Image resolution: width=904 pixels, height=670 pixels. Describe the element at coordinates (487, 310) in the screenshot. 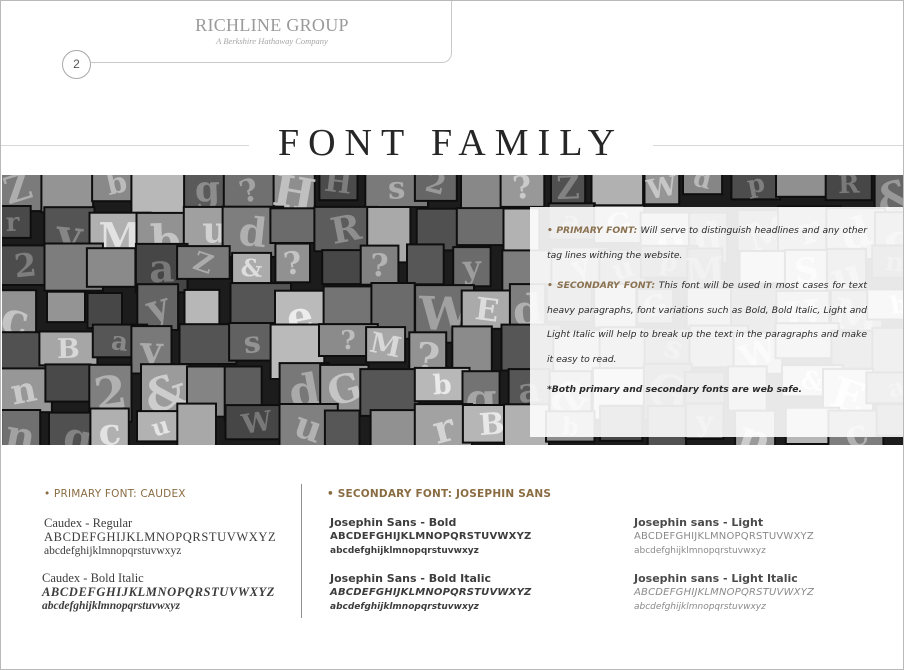

I see `type-glyph: E` at that location.